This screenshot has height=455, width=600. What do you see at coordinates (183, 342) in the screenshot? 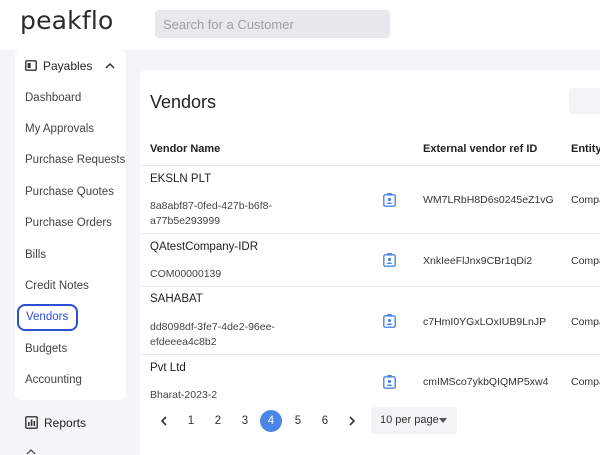
I see `vendor-id-line2: efdeeea4c8b2` at bounding box center [183, 342].